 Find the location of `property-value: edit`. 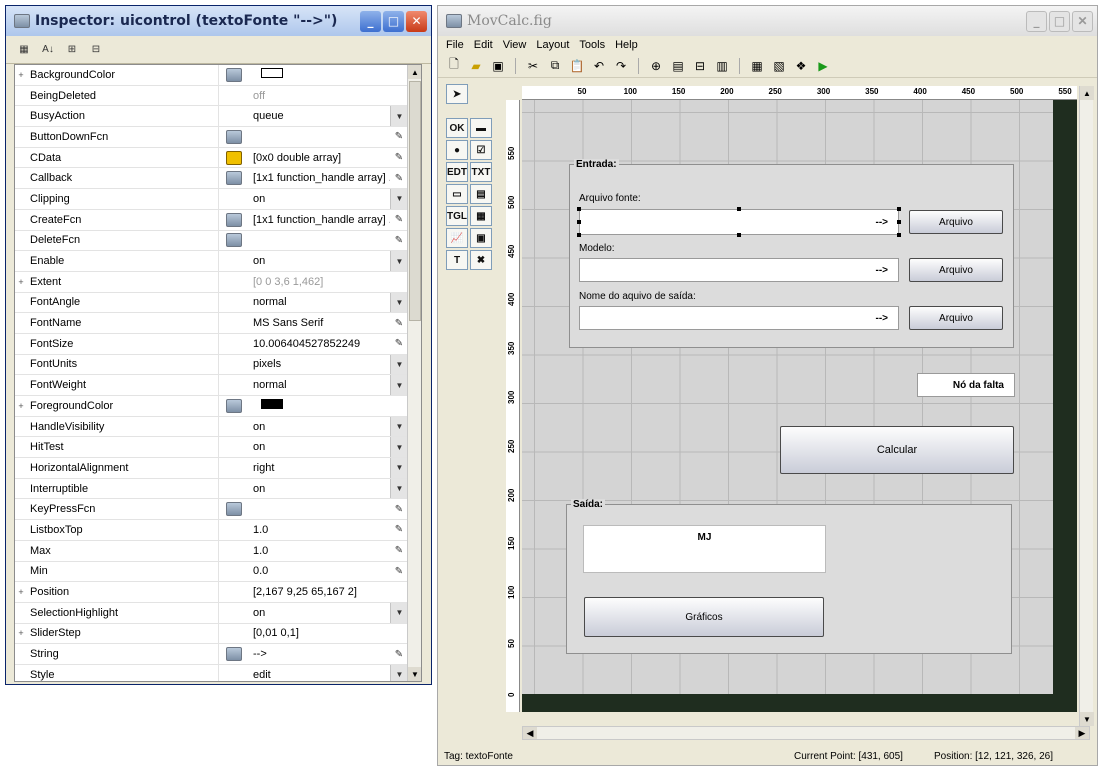

property-value: edit is located at coordinates (319, 675).